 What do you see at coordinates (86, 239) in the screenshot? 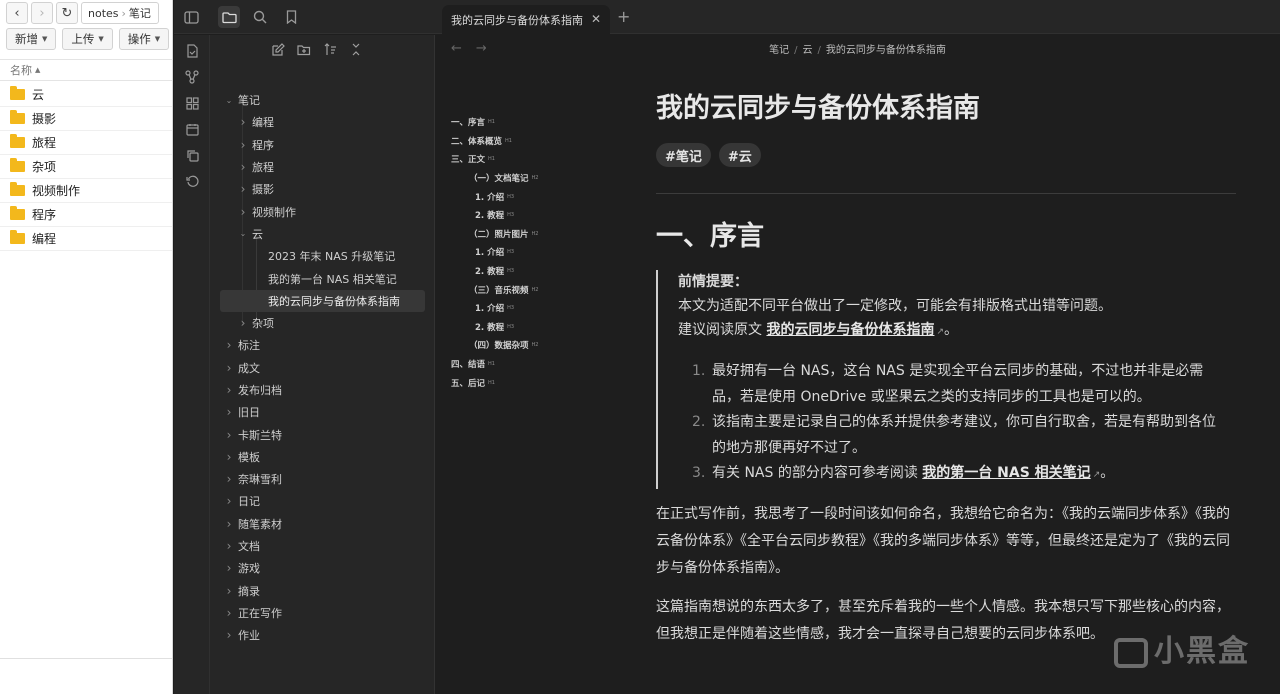
I see `folder-row: 编程` at bounding box center [86, 239].